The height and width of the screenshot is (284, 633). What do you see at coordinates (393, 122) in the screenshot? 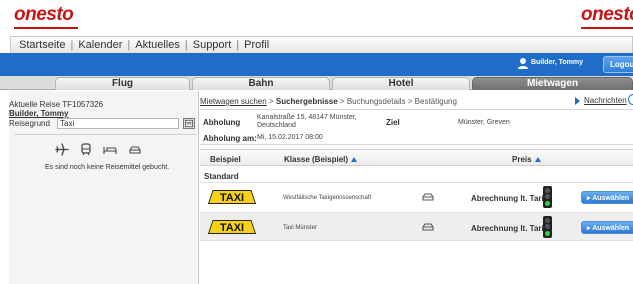
I see `destination-label: Ziel` at bounding box center [393, 122].